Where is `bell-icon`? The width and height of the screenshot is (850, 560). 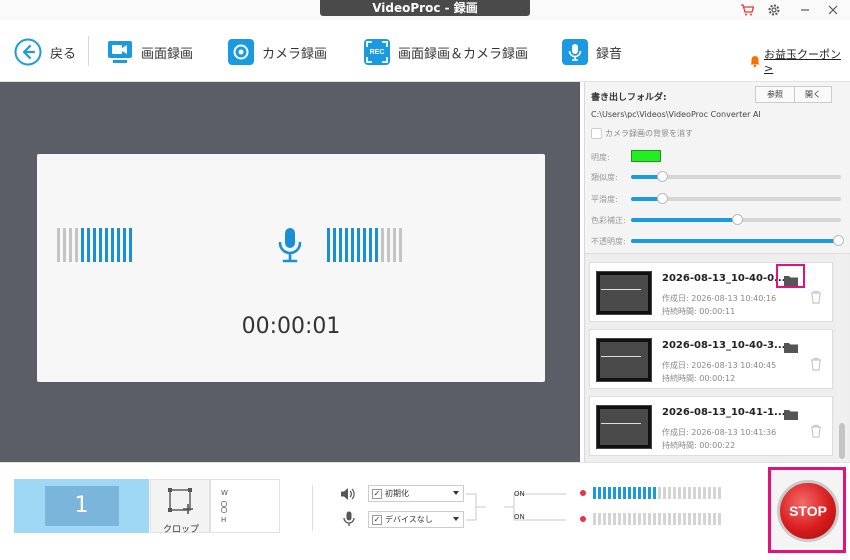 bell-icon is located at coordinates (755, 61).